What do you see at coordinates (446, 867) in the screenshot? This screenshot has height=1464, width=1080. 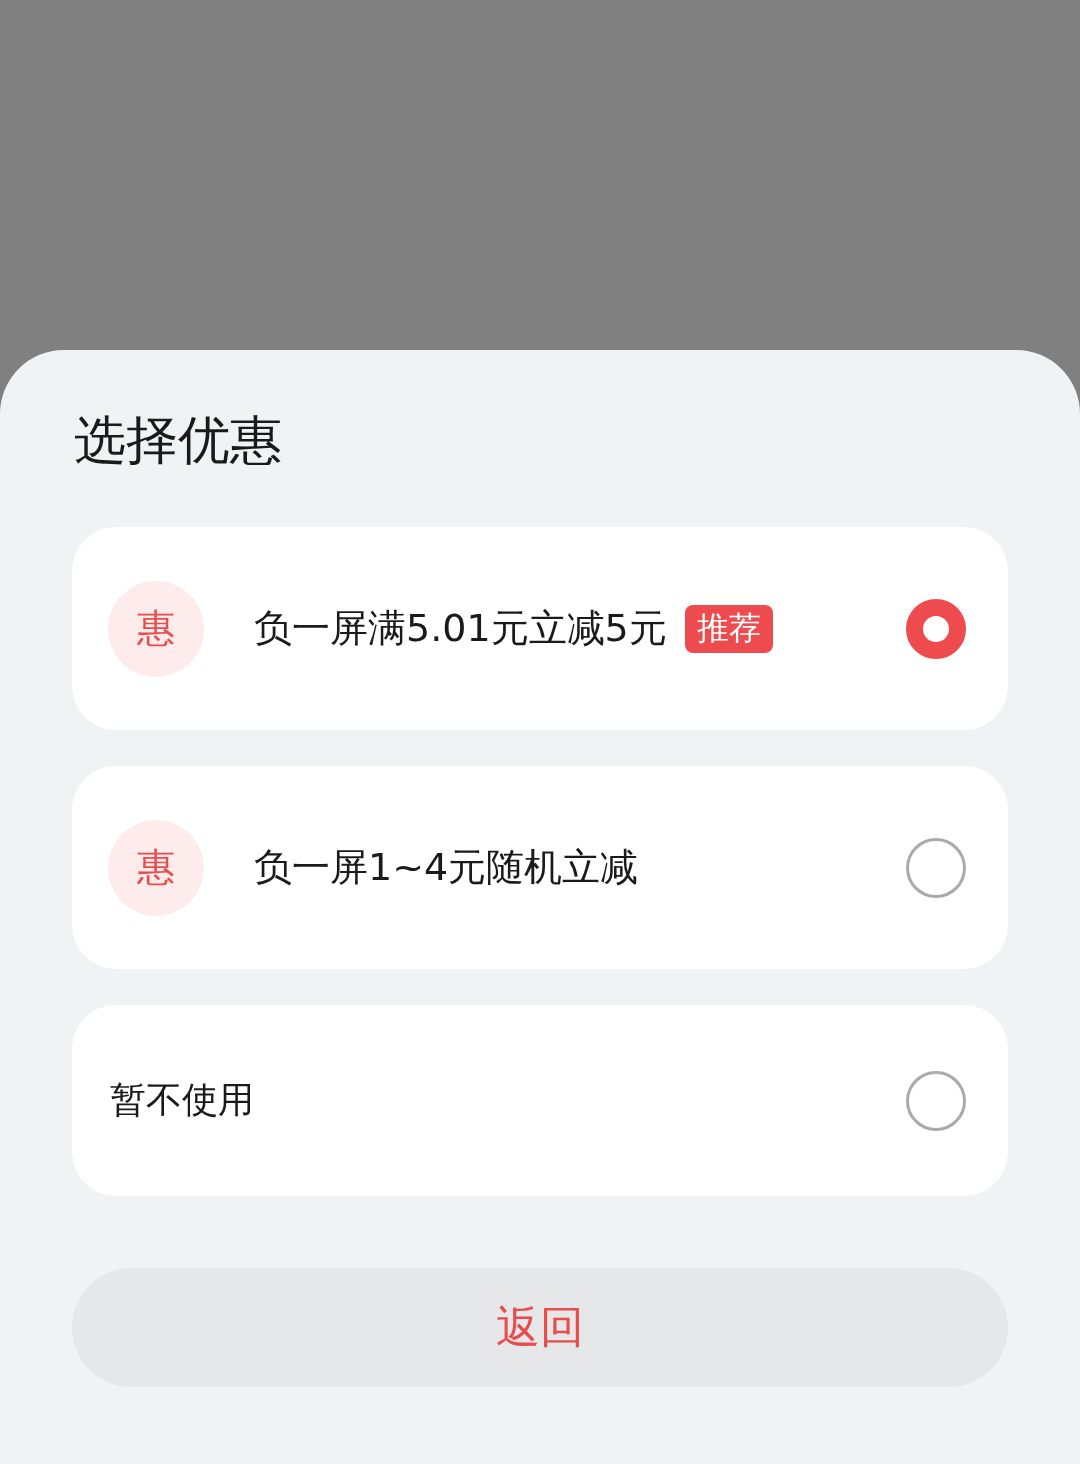 I see `option-label: 负一屏1~4元随机立减` at bounding box center [446, 867].